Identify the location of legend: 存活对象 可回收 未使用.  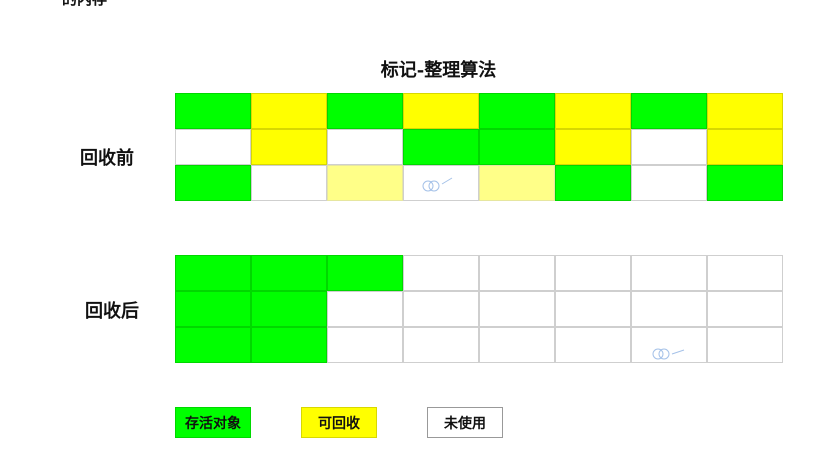
(339, 422).